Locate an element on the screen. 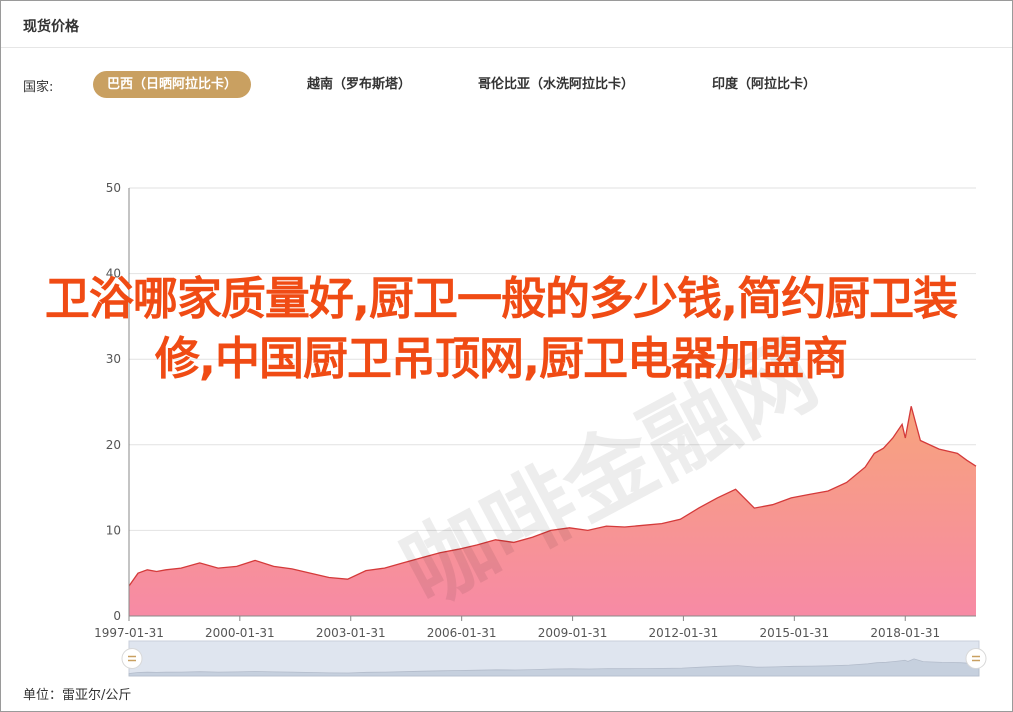  y-tick-label: 30 is located at coordinates (113, 359).